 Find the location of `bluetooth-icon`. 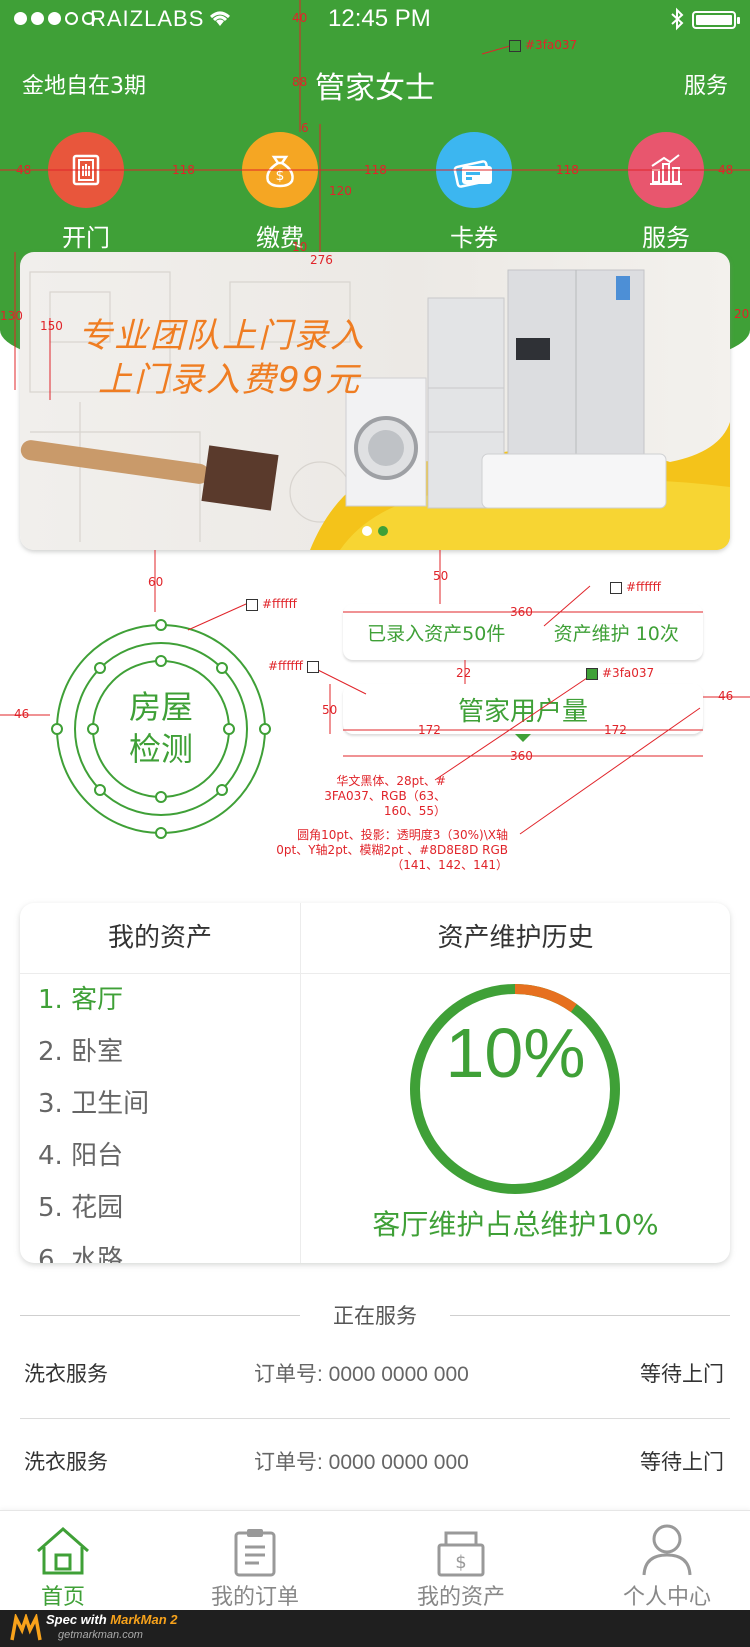

bluetooth-icon is located at coordinates (677, 19).